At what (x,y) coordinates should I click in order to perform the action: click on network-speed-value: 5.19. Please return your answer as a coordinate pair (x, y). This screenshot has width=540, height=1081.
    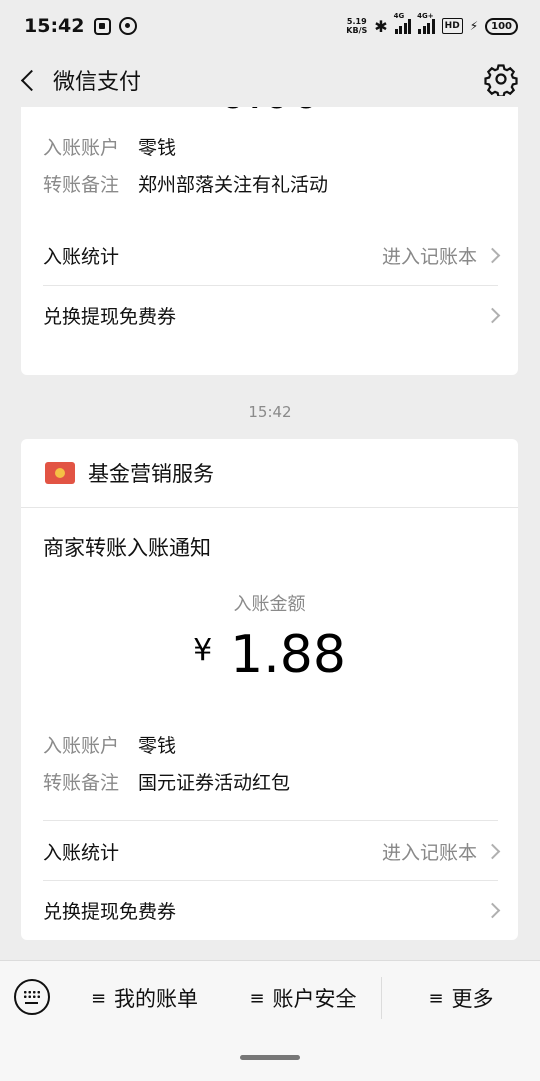
    Looking at the image, I should click on (356, 21).